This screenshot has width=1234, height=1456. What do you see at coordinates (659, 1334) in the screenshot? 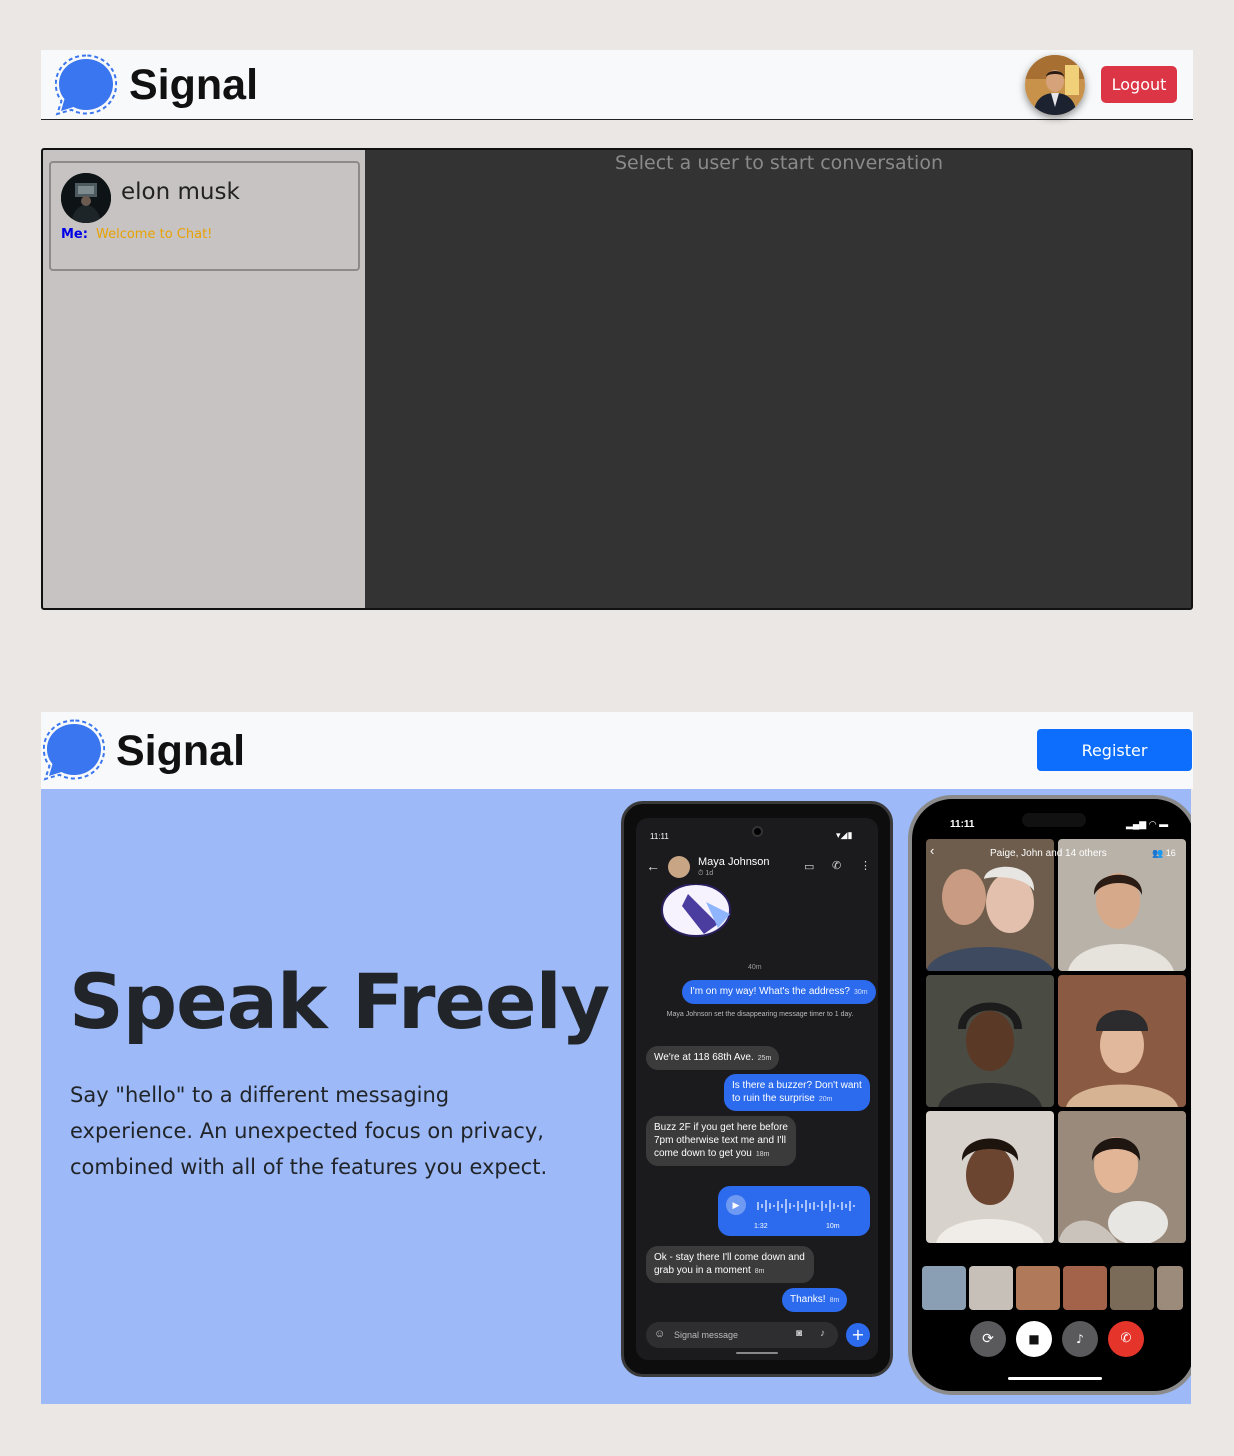
I see `emoji-icon: ☺` at bounding box center [659, 1334].